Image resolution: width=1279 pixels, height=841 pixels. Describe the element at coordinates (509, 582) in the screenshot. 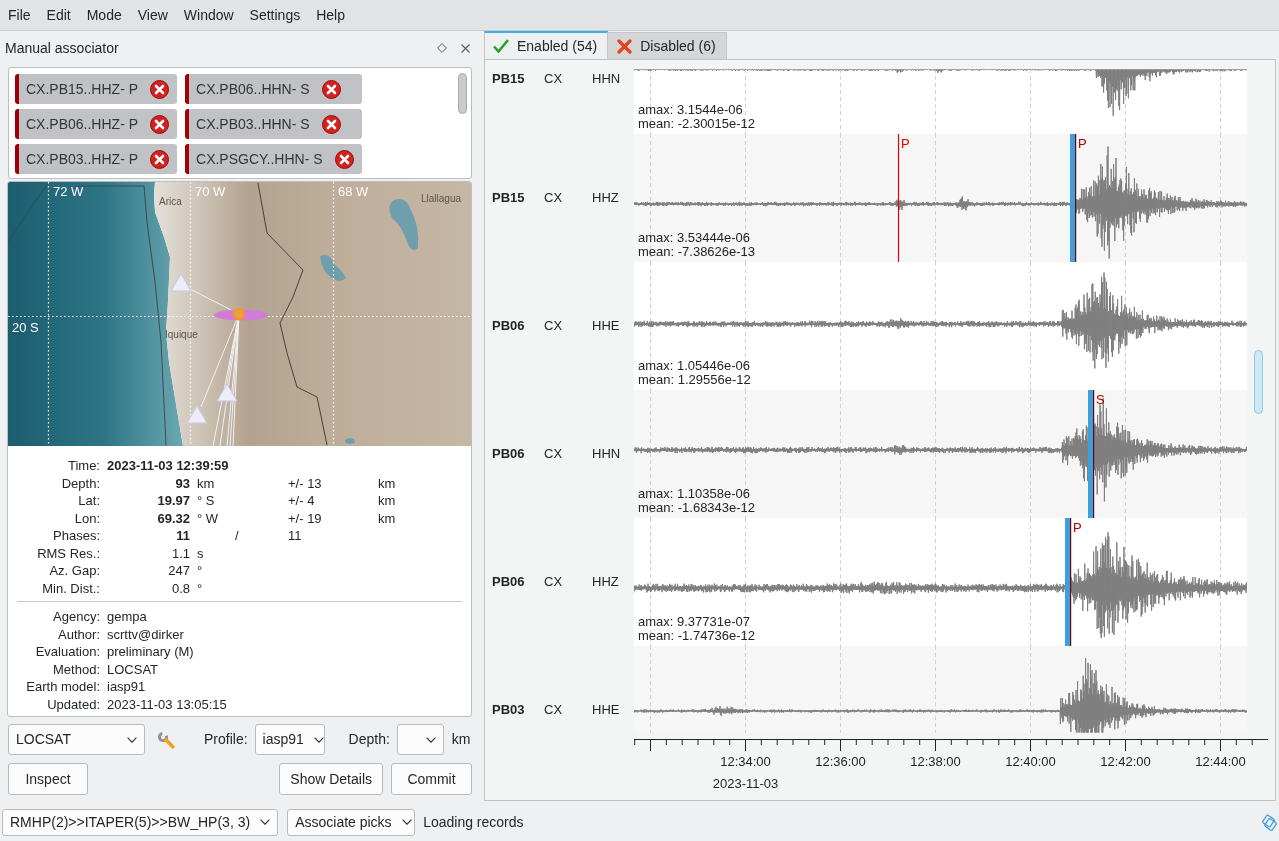

I see `station-code: PB06` at that location.